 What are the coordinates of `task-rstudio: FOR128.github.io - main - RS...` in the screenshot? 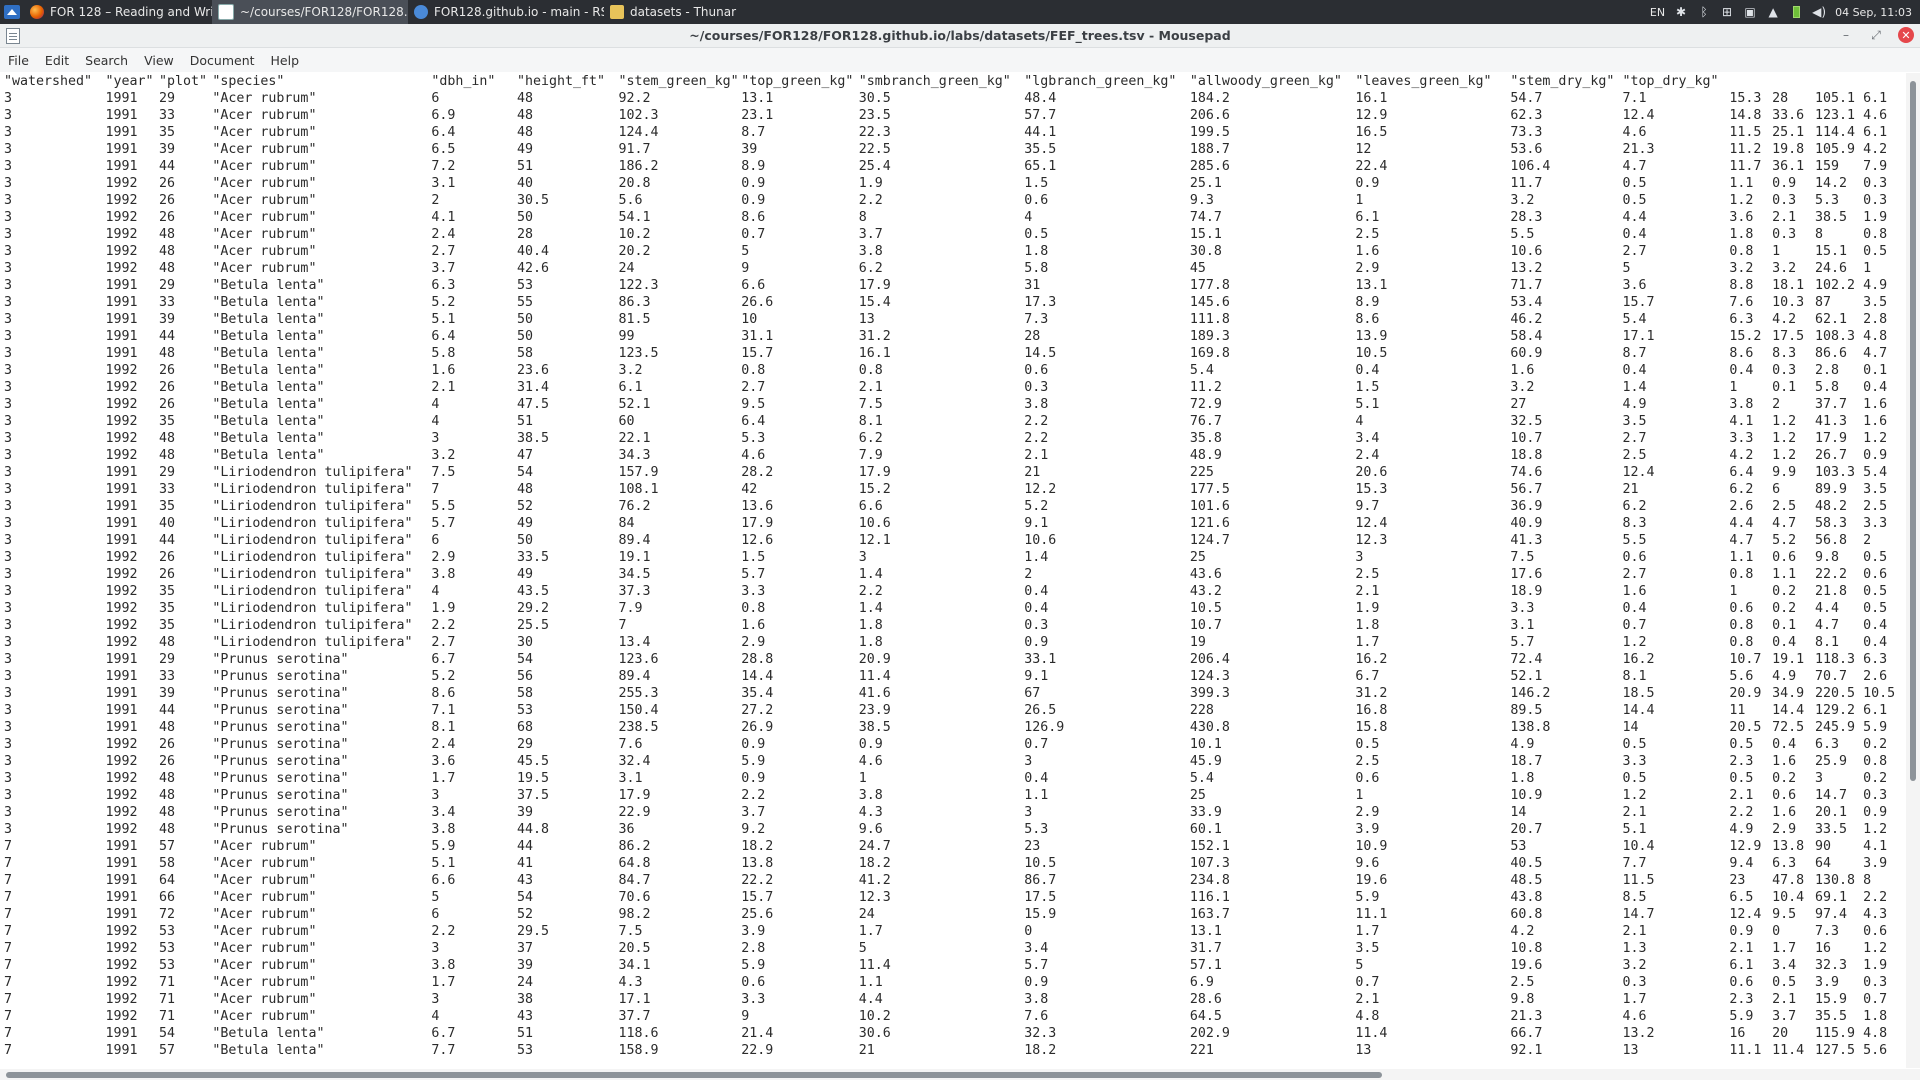 It's located at (506, 12).